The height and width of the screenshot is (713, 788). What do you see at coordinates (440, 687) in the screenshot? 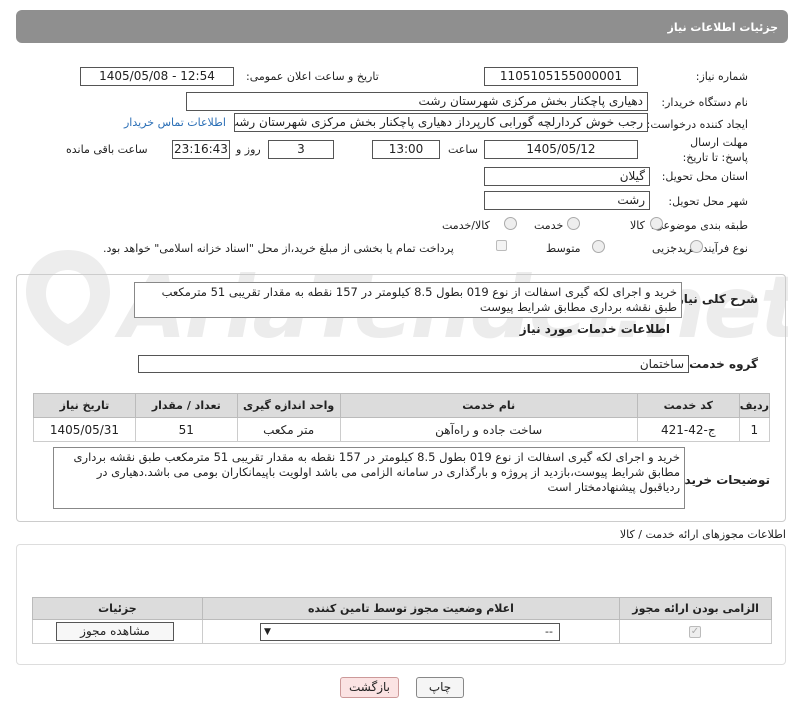
I see `print-button: چاپ` at bounding box center [440, 687].